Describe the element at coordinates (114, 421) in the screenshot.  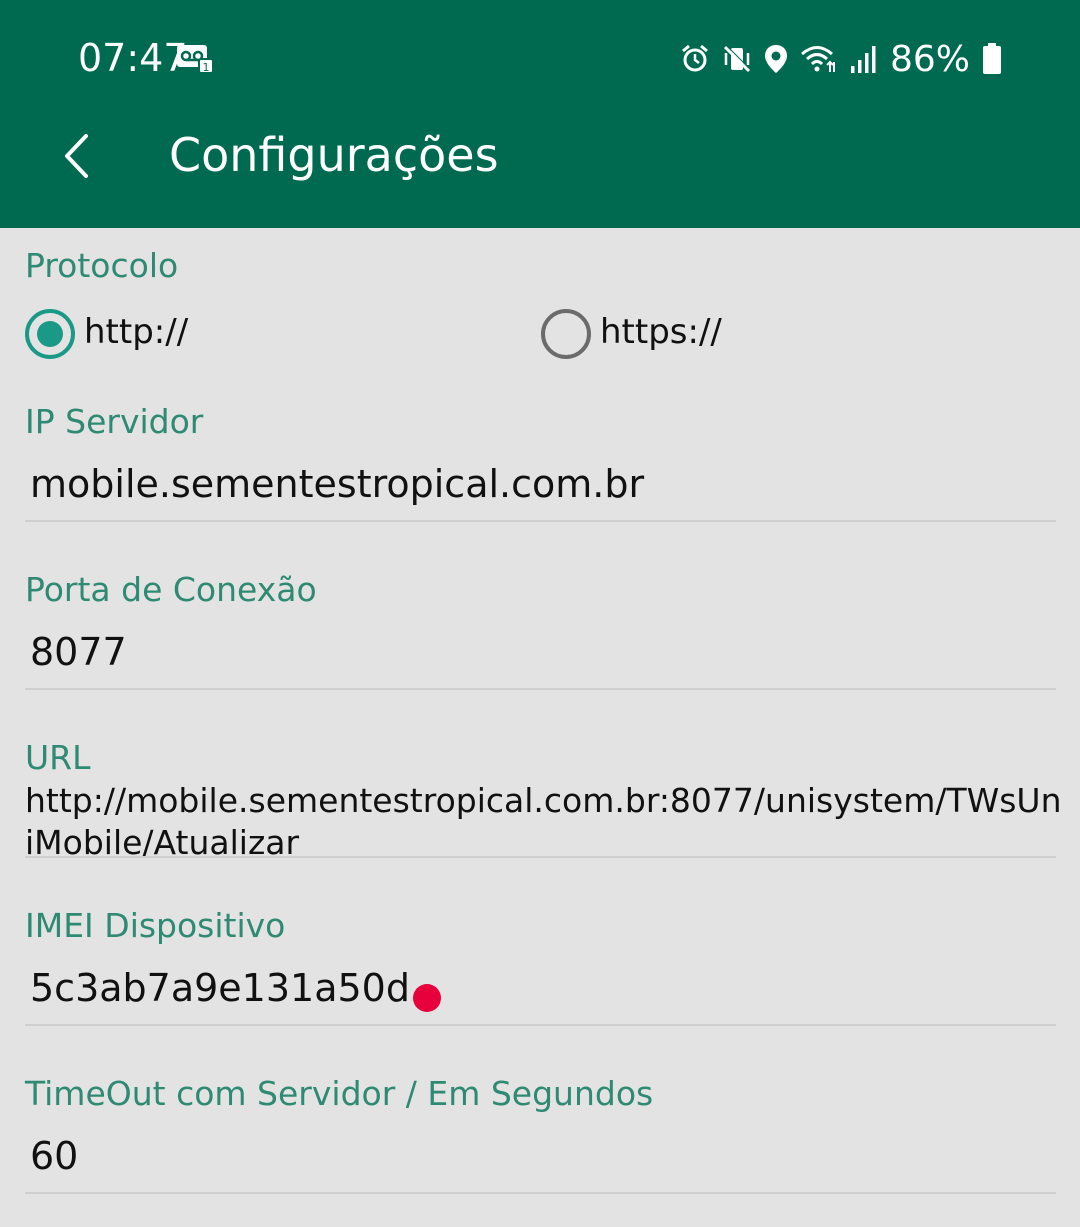
I see `server-ip-label: IP Servidor` at that location.